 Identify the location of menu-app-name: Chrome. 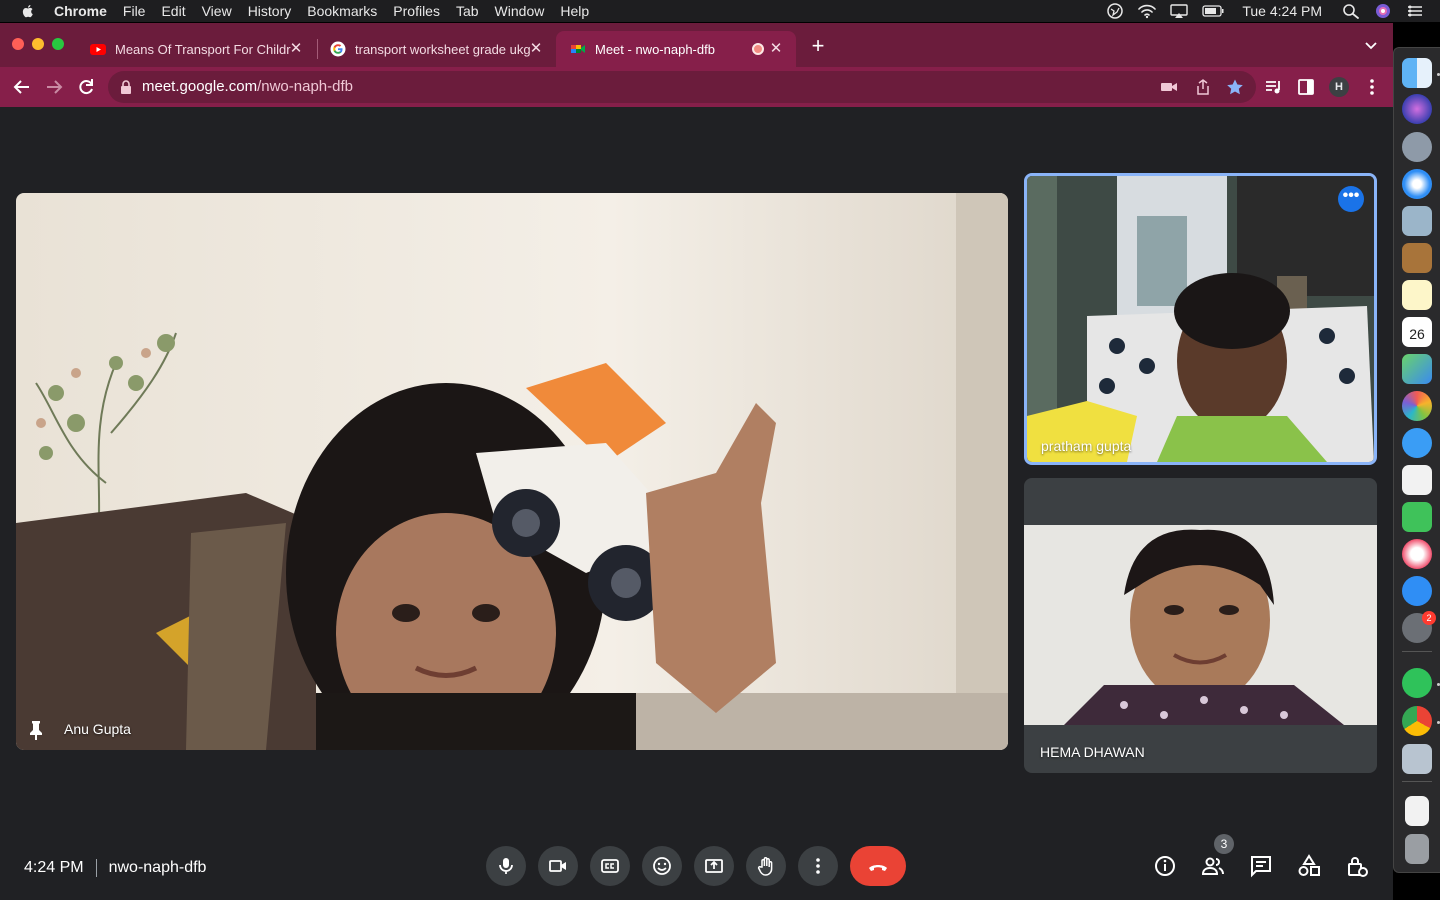
(80, 11).